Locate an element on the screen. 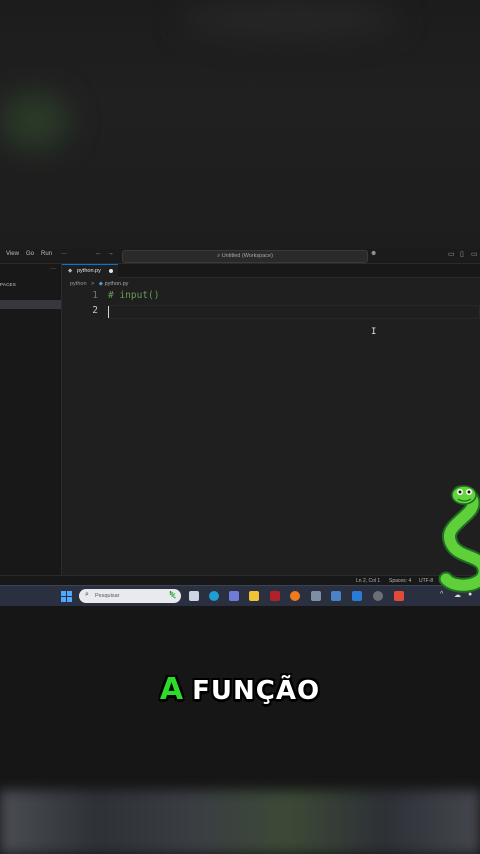  edge-icon is located at coordinates (214, 596).